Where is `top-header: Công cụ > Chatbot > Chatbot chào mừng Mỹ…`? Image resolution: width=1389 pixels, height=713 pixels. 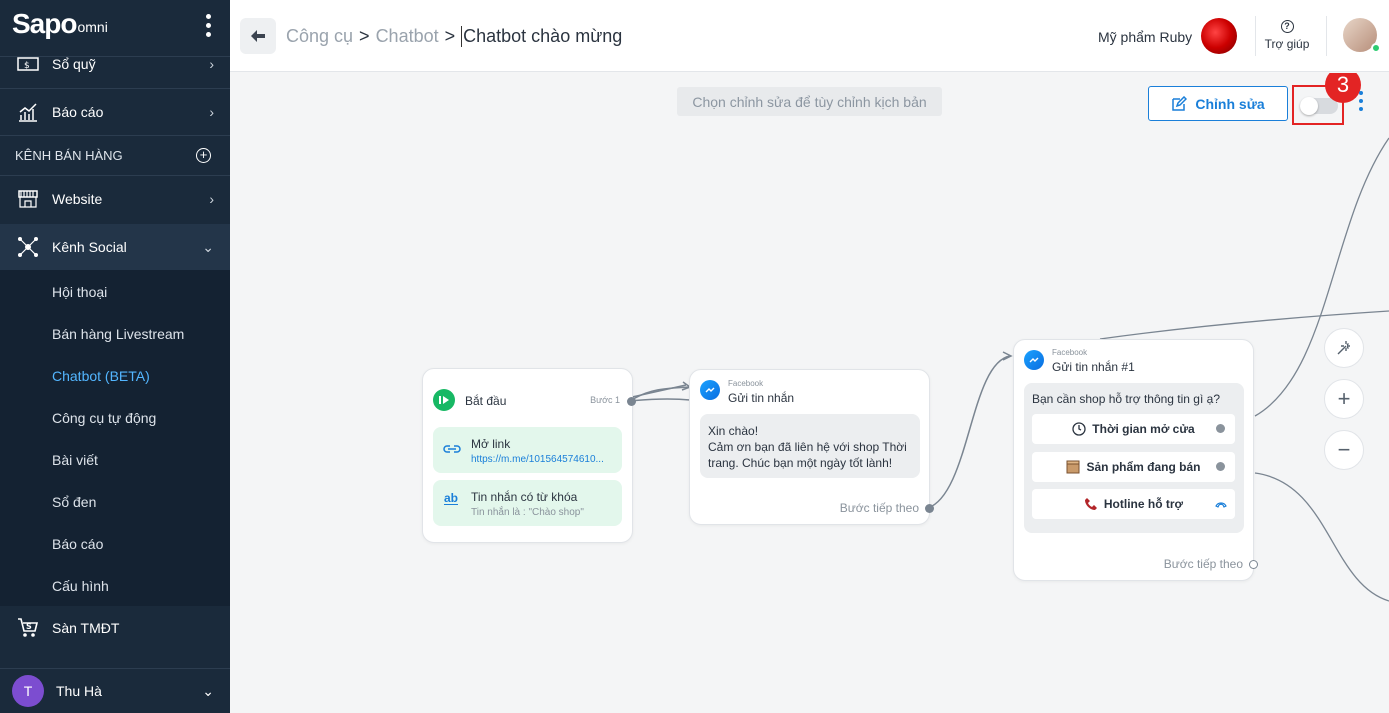 top-header: Công cụ > Chatbot > Chatbot chào mừng Mỹ… is located at coordinates (809, 36).